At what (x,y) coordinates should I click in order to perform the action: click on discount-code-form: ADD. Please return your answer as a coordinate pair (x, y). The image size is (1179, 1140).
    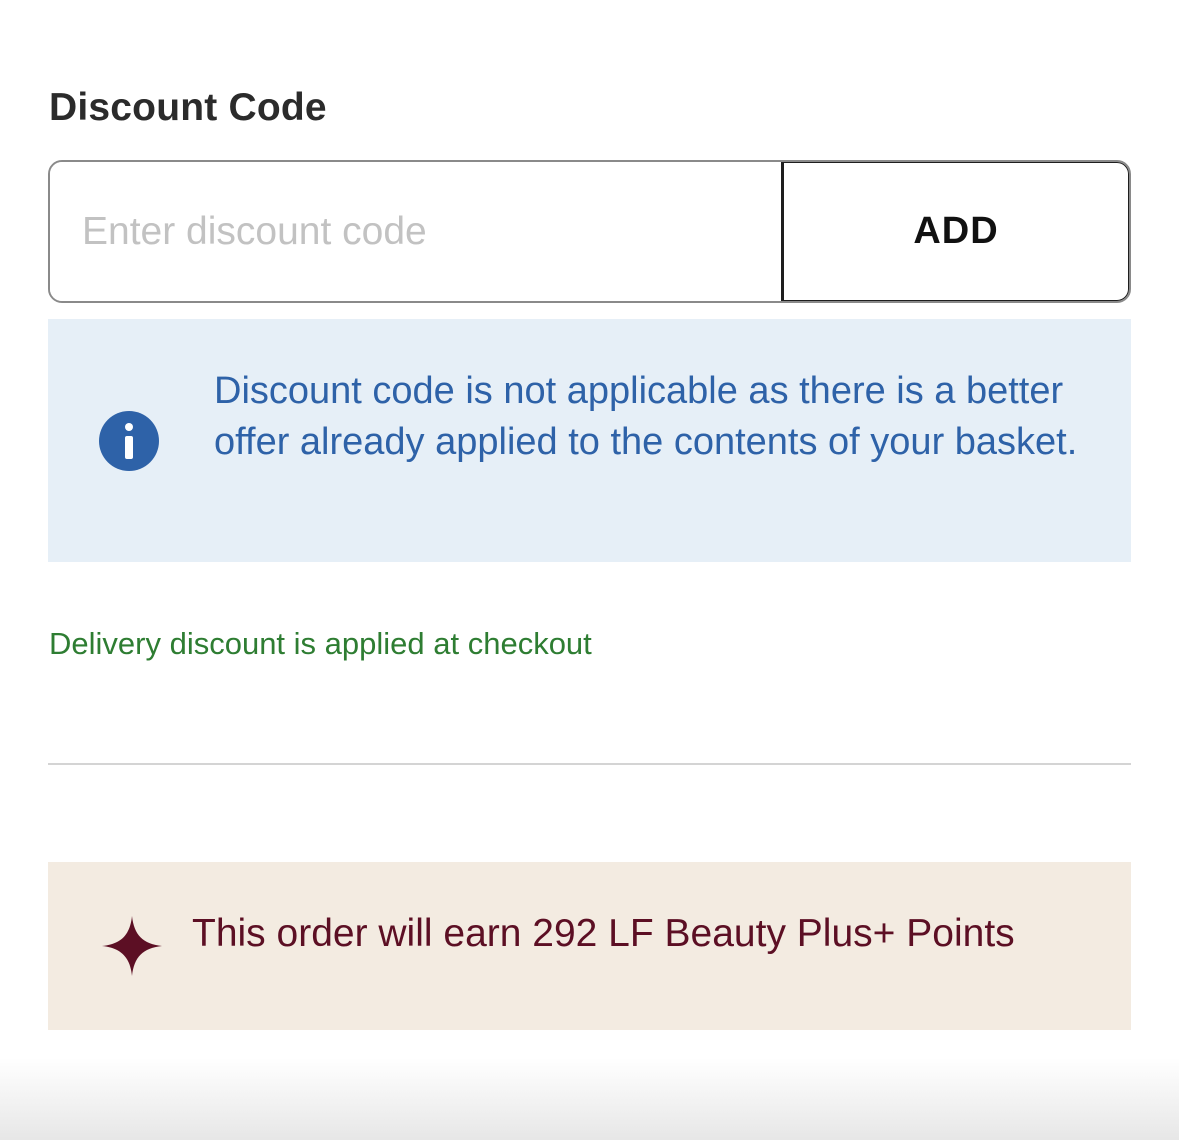
    Looking at the image, I should click on (589, 231).